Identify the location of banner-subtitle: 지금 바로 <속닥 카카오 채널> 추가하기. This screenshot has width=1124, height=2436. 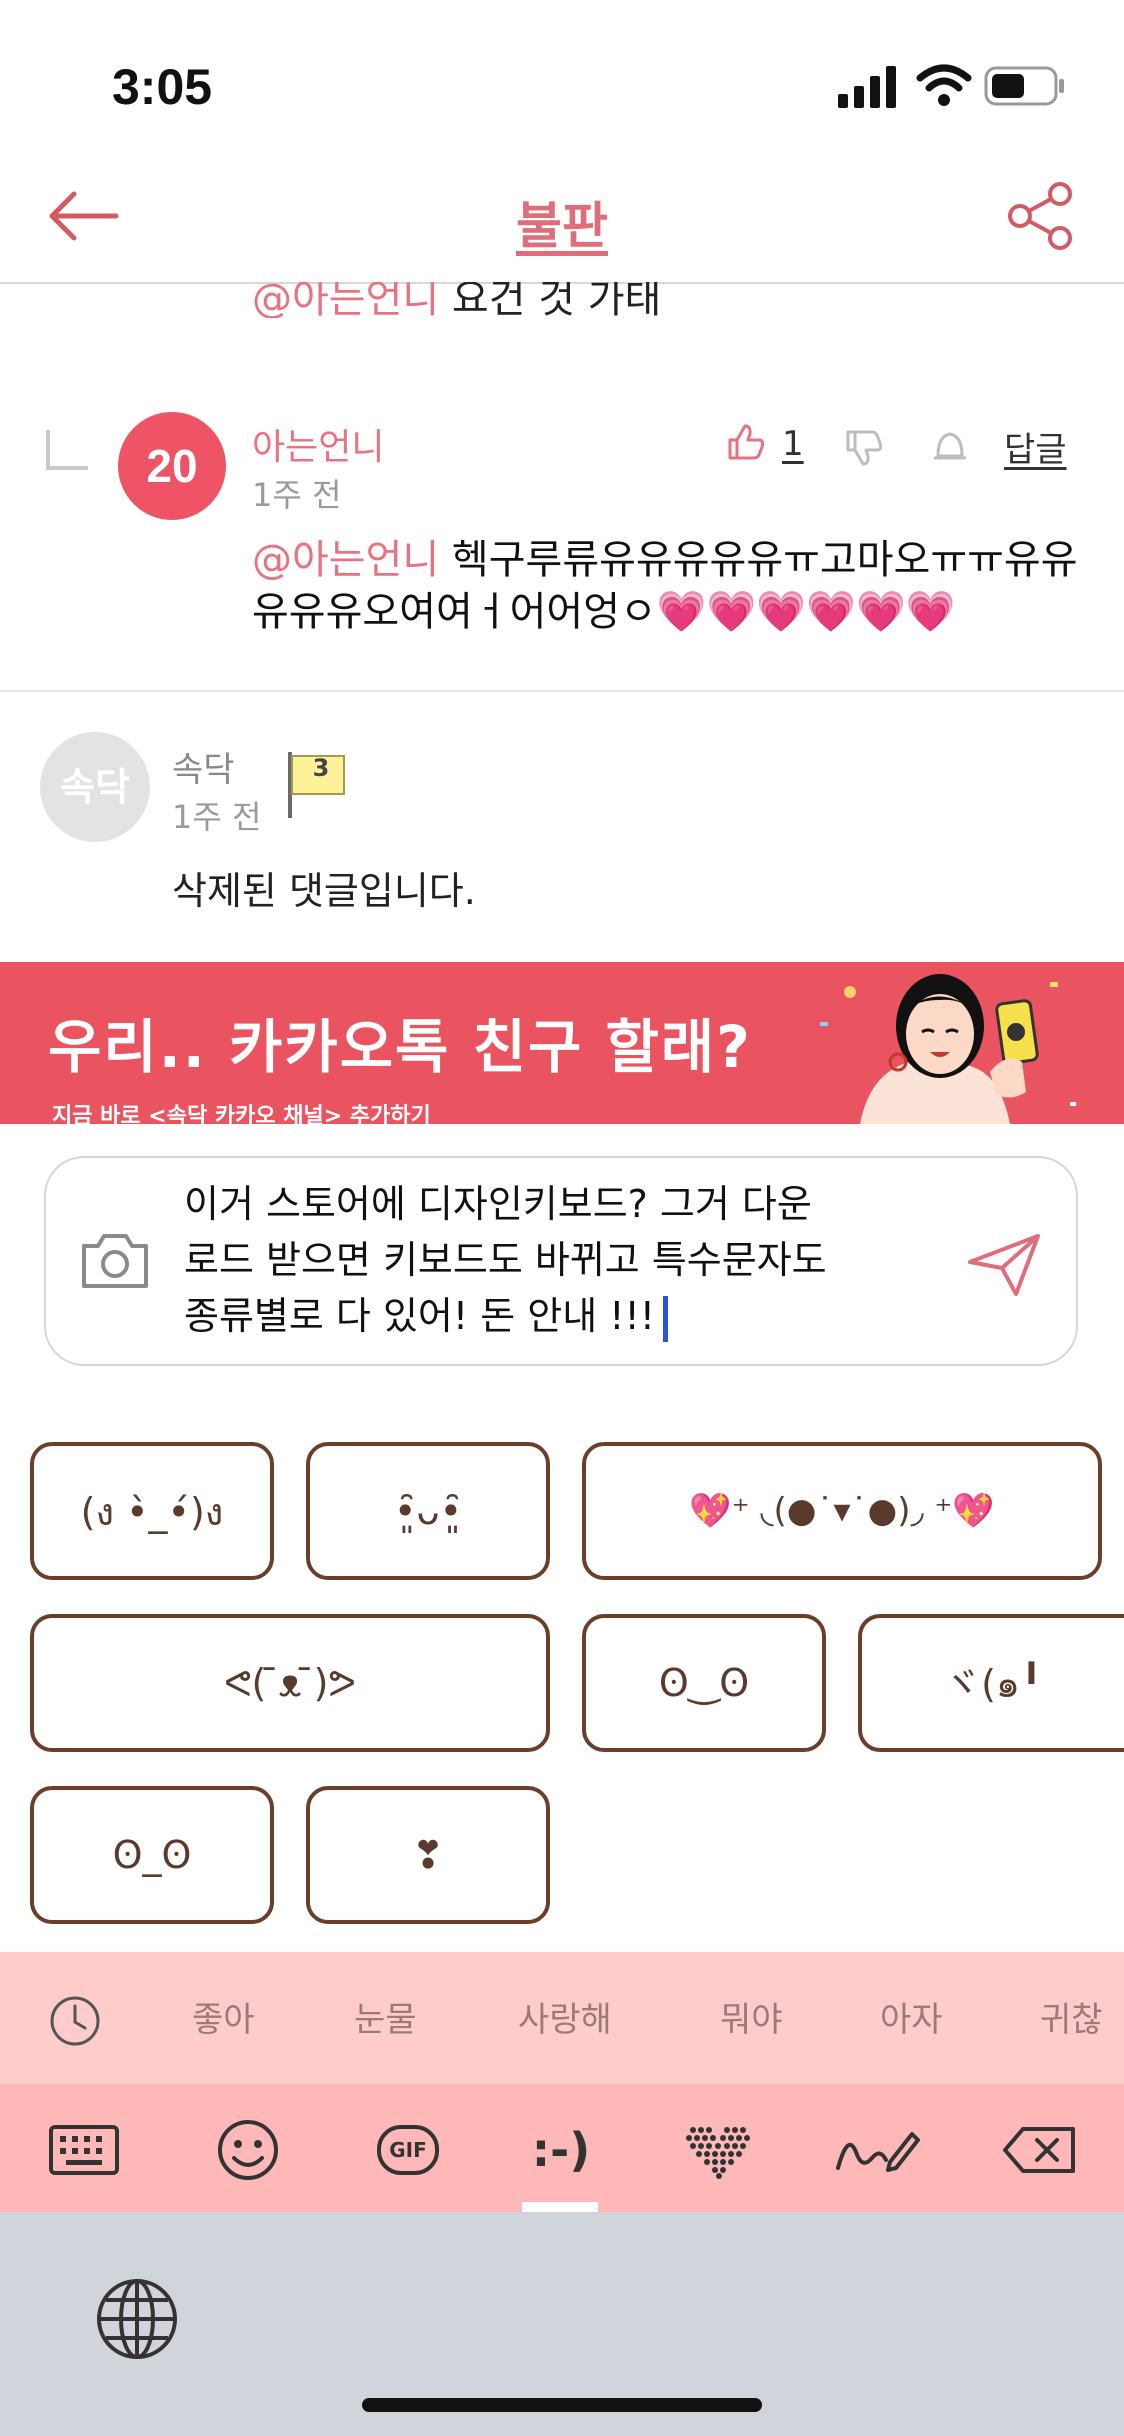
(241, 1116).